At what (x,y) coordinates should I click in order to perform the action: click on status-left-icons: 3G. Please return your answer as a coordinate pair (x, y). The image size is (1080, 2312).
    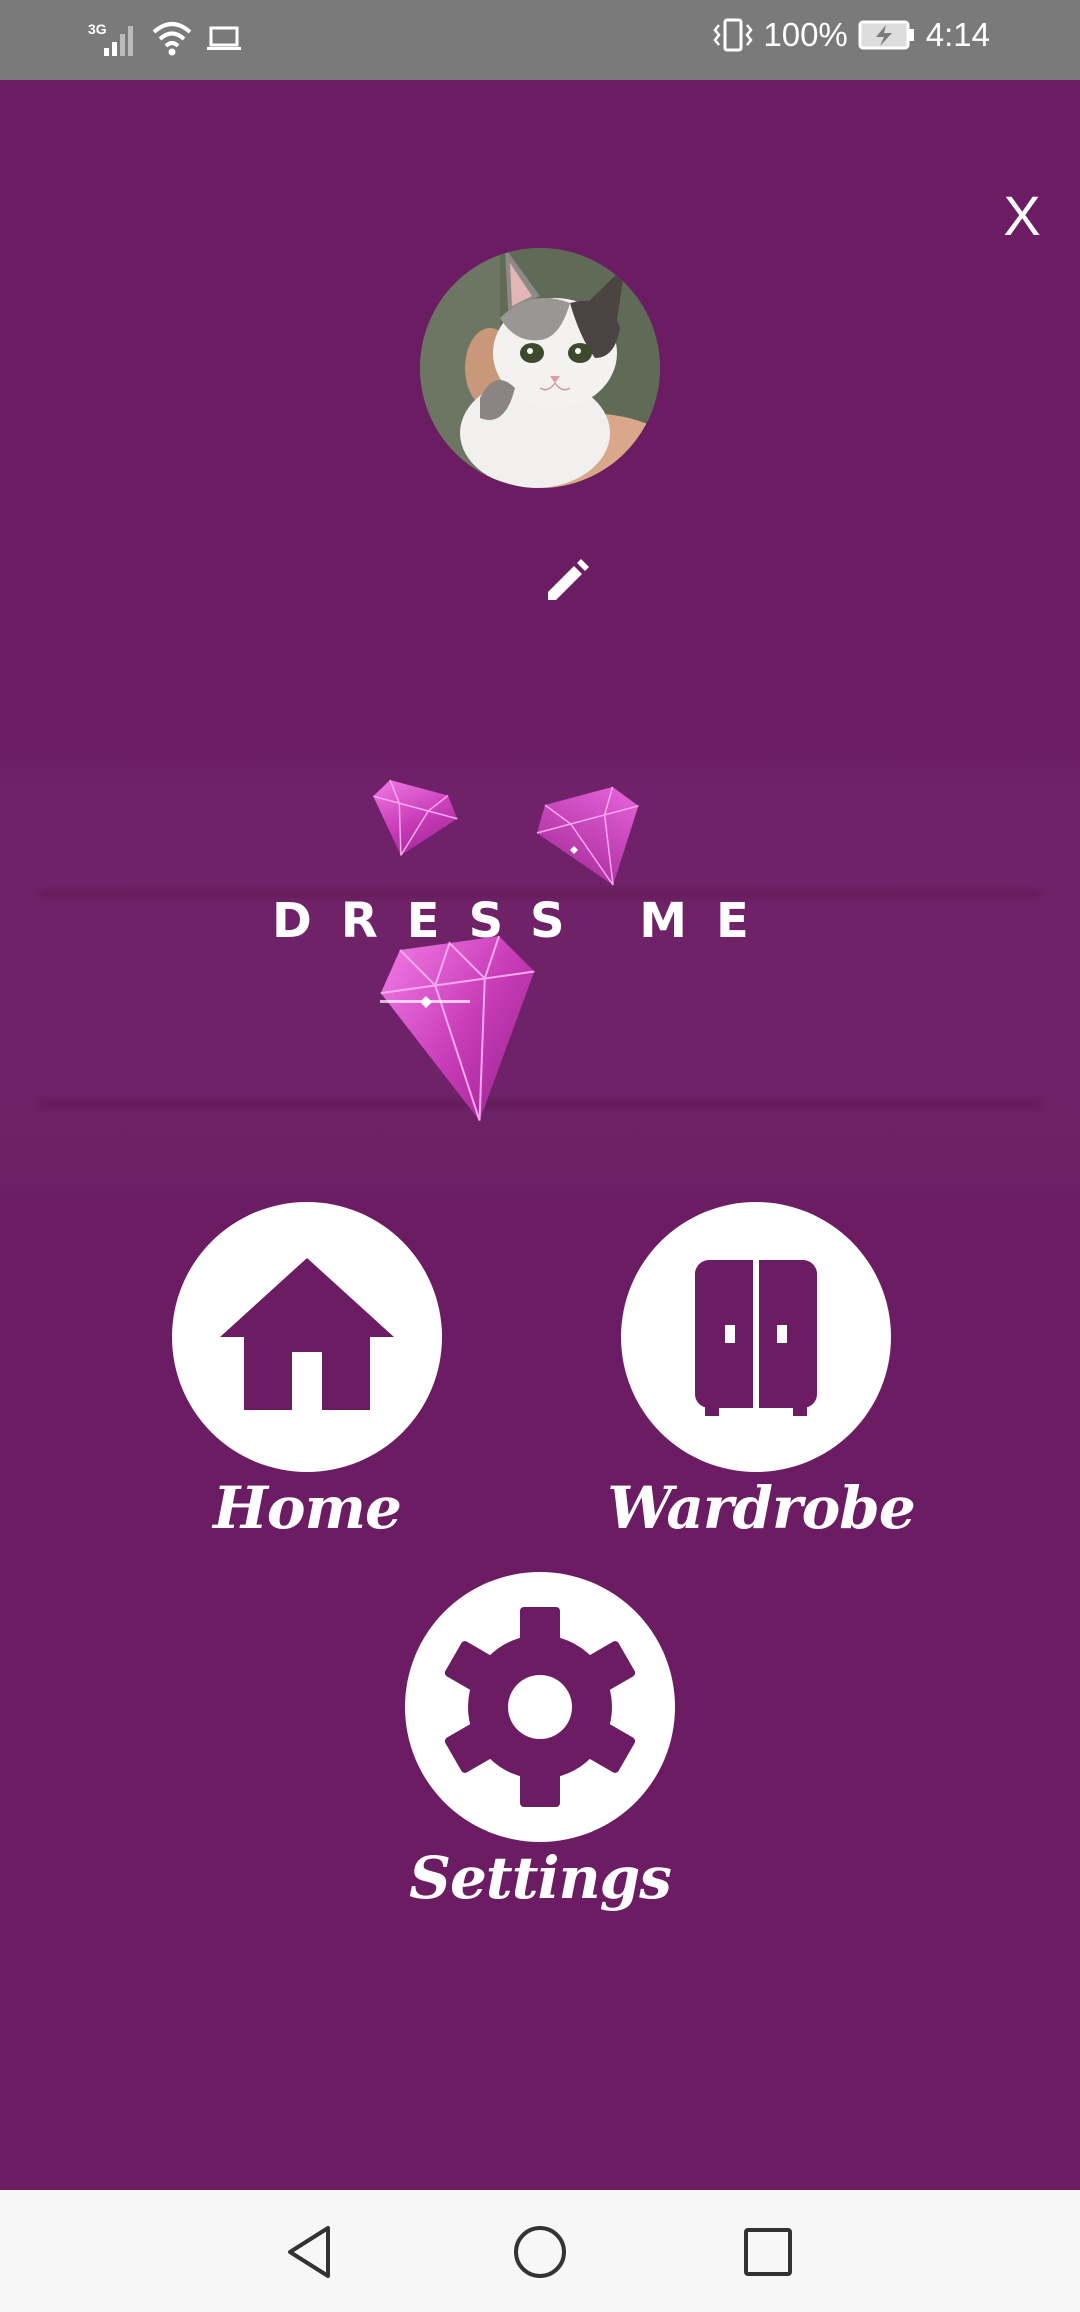
    Looking at the image, I should click on (164, 38).